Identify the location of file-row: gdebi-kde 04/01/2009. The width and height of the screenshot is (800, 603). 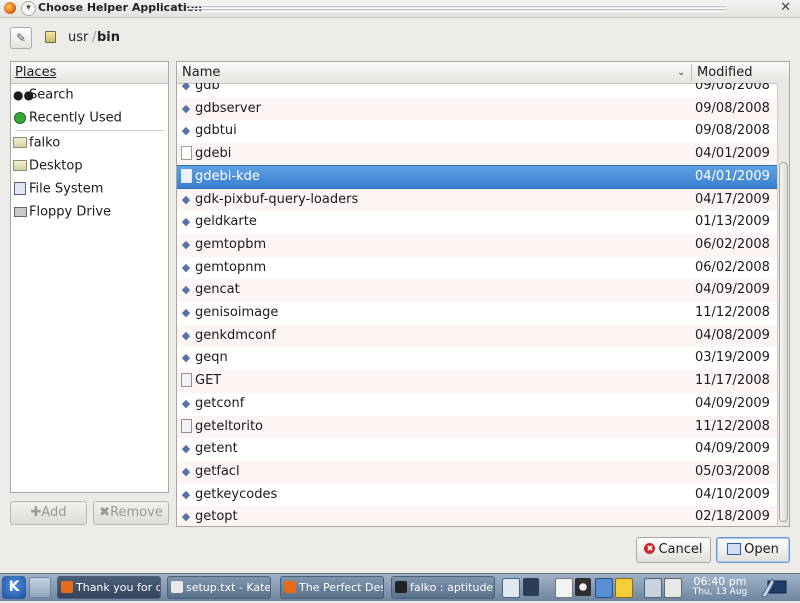
(477, 177).